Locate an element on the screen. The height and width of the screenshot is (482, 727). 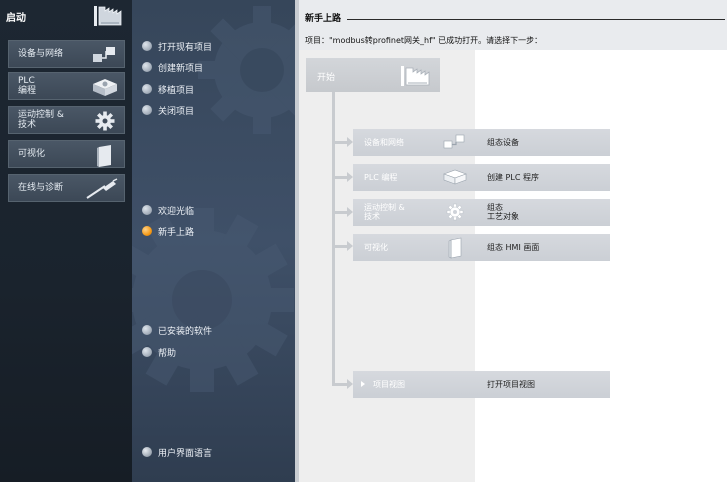
start-label: 开始 is located at coordinates (326, 78).